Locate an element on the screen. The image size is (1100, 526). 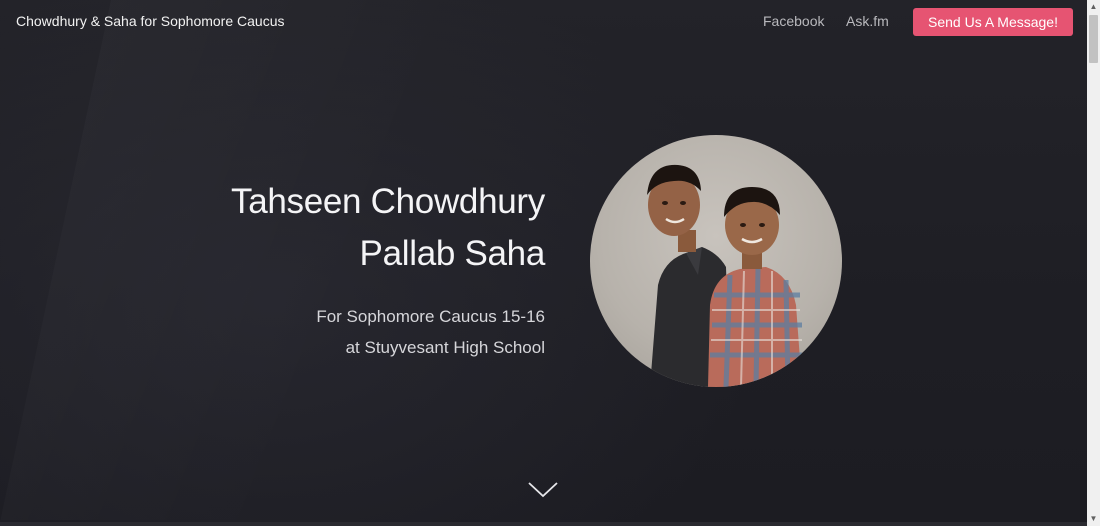
nav-link-facebook: Facebook is located at coordinates (793, 21).